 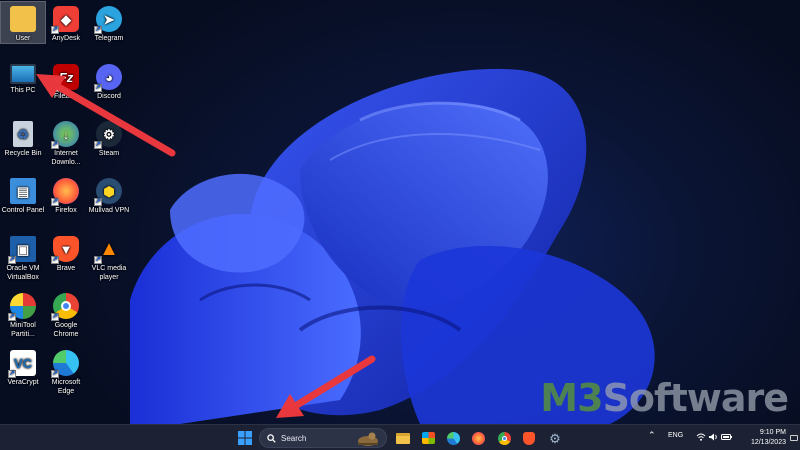 I want to click on taskbar-brave, so click(x=529, y=438).